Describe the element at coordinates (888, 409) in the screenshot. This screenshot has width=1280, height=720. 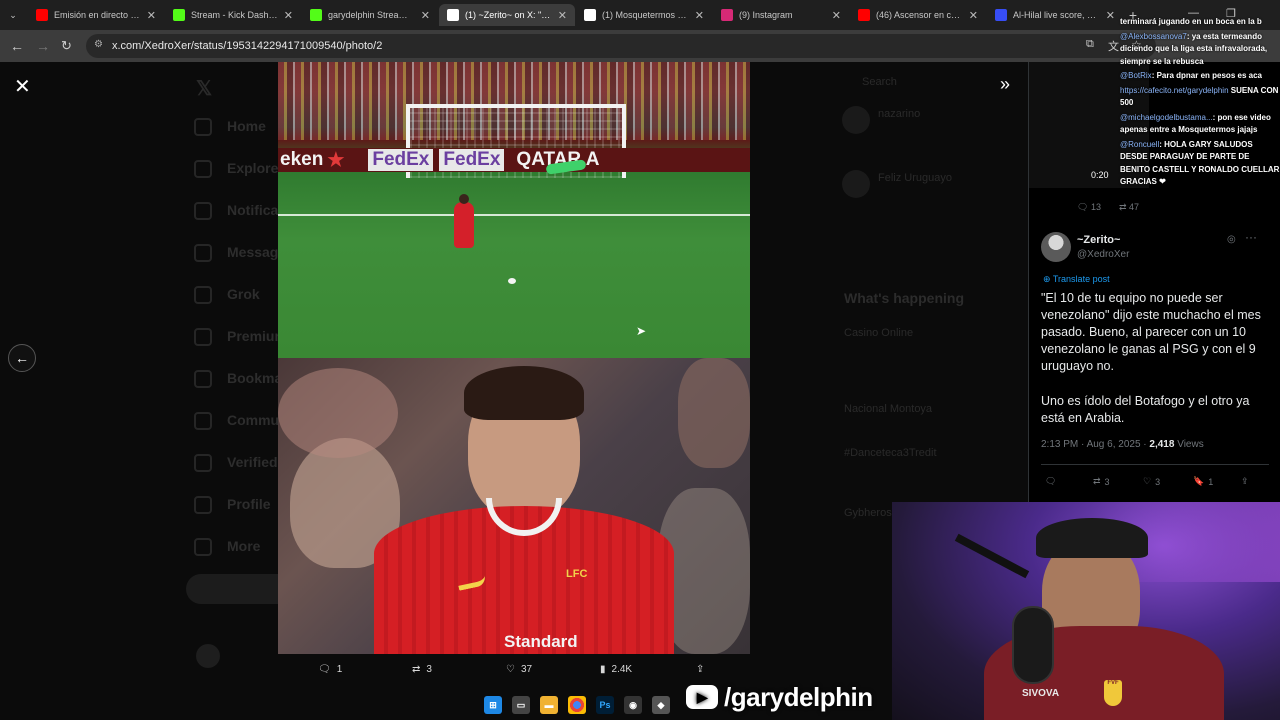
I see `bg-trend: Nacional Montoya` at that location.